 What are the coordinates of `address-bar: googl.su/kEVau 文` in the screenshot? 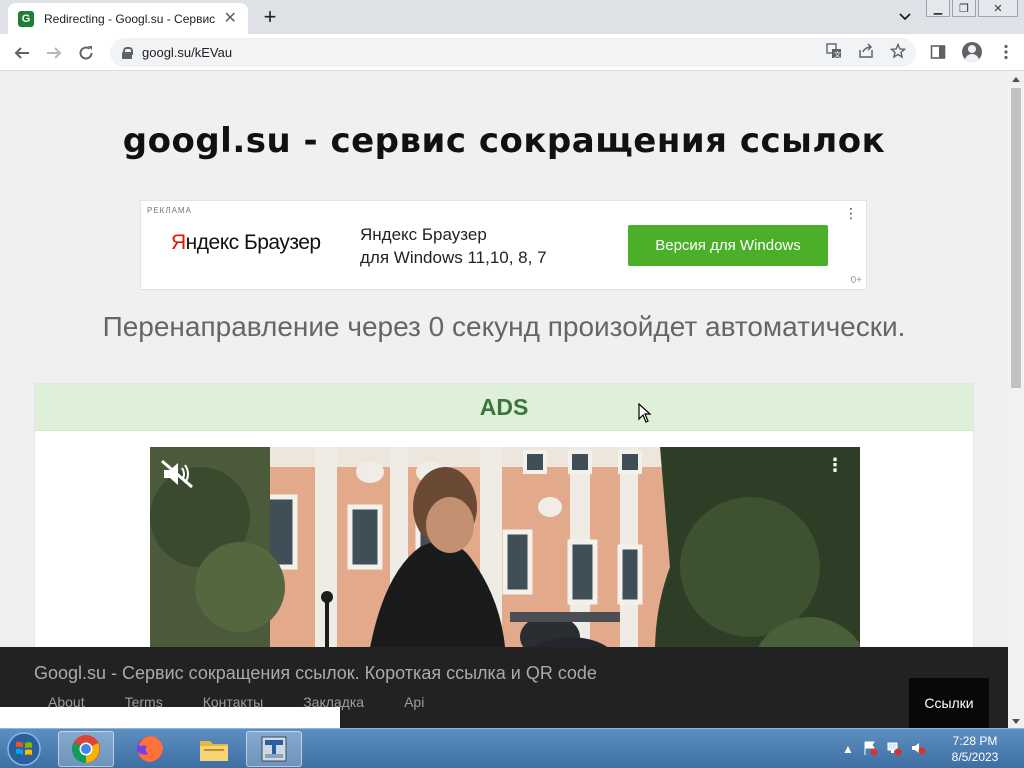 It's located at (513, 52).